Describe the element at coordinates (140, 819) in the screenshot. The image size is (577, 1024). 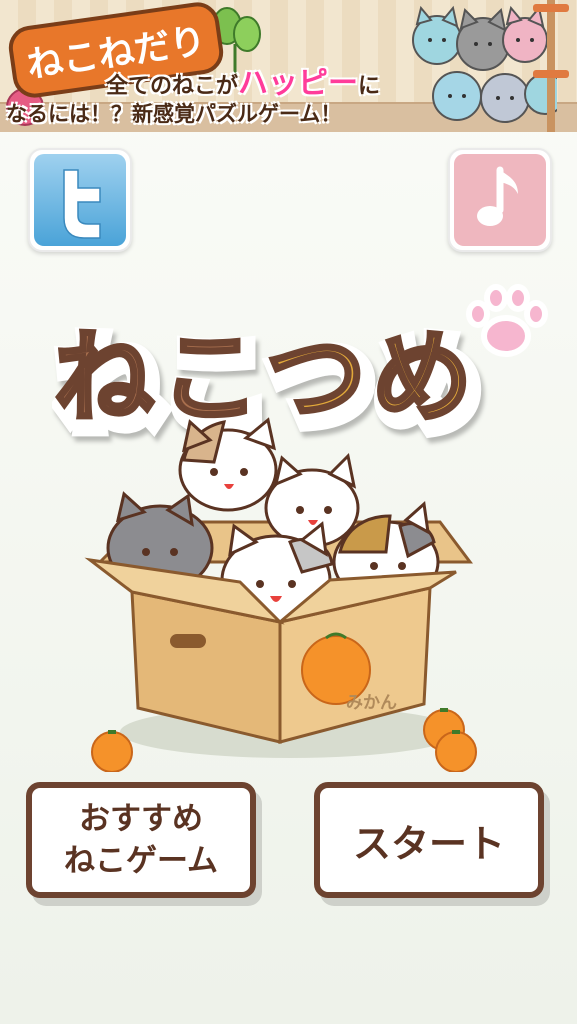
I see `recommended-games-label-line1: おすすめ` at that location.